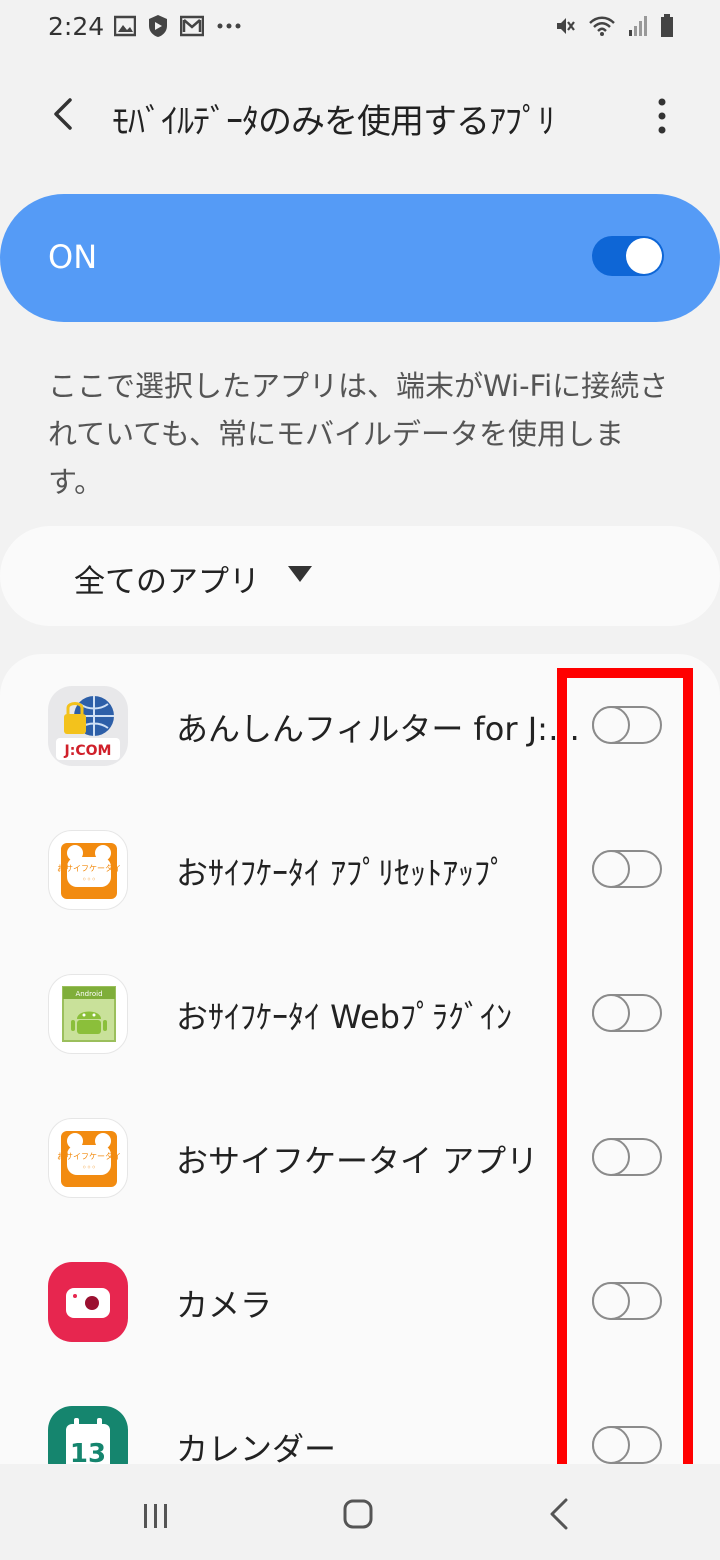 This screenshot has height=1560, width=720. I want to click on nav-back-icon, so click(560, 1514).